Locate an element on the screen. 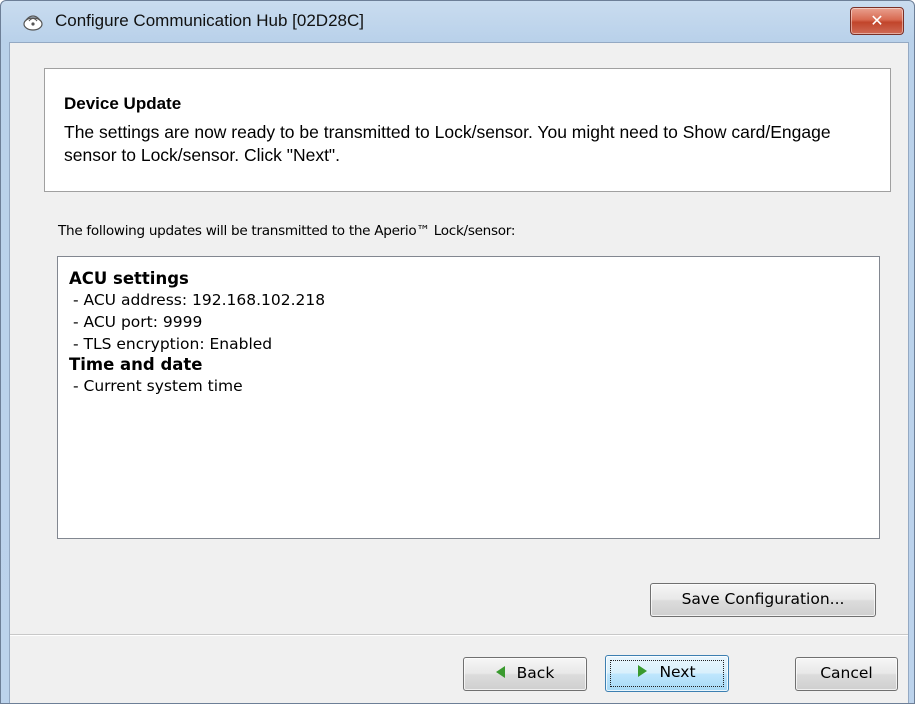 The width and height of the screenshot is (915, 704). section-title-time-and-date: Time and date is located at coordinates (136, 364).